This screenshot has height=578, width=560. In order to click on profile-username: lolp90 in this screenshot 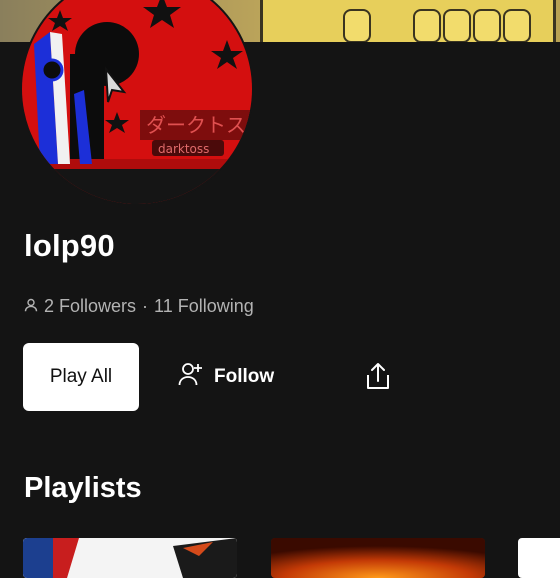, I will do `click(69, 245)`.